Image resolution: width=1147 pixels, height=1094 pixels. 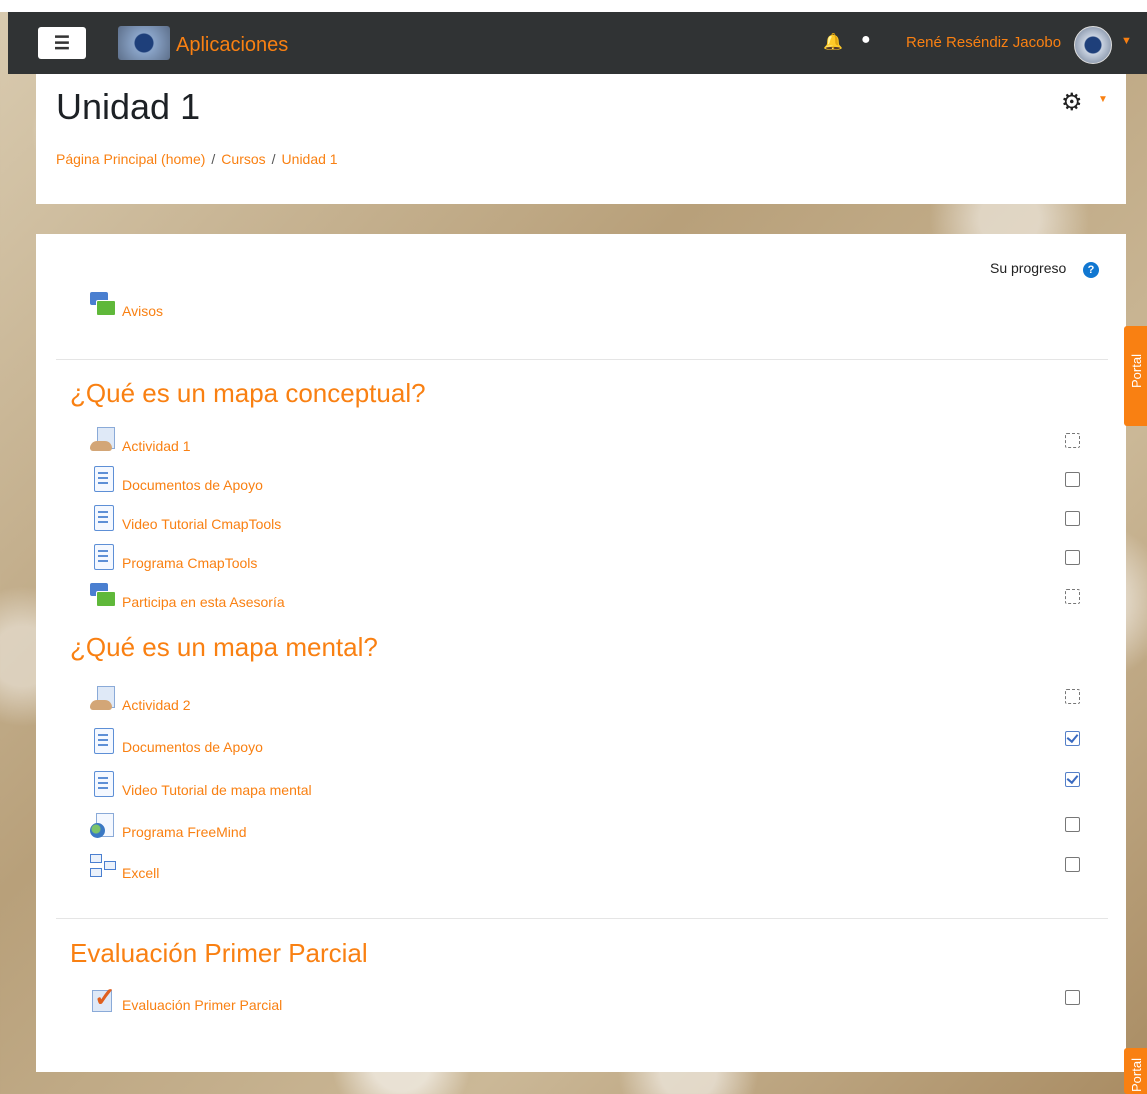 I want to click on activity-video-mapa-mental: Video Tutorial de mapa mental, so click(x=201, y=784).